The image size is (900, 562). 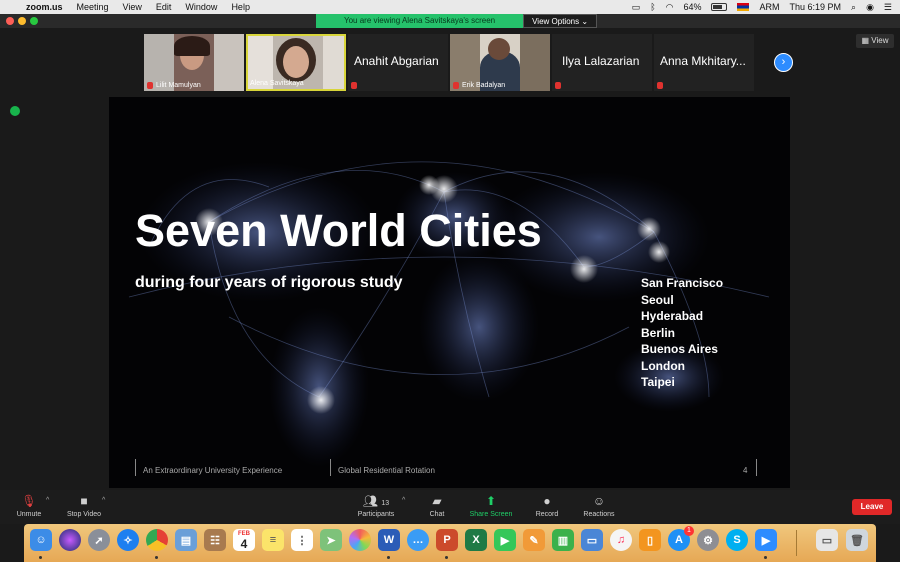 What do you see at coordinates (719, 7) in the screenshot?
I see `battery-icon` at bounding box center [719, 7].